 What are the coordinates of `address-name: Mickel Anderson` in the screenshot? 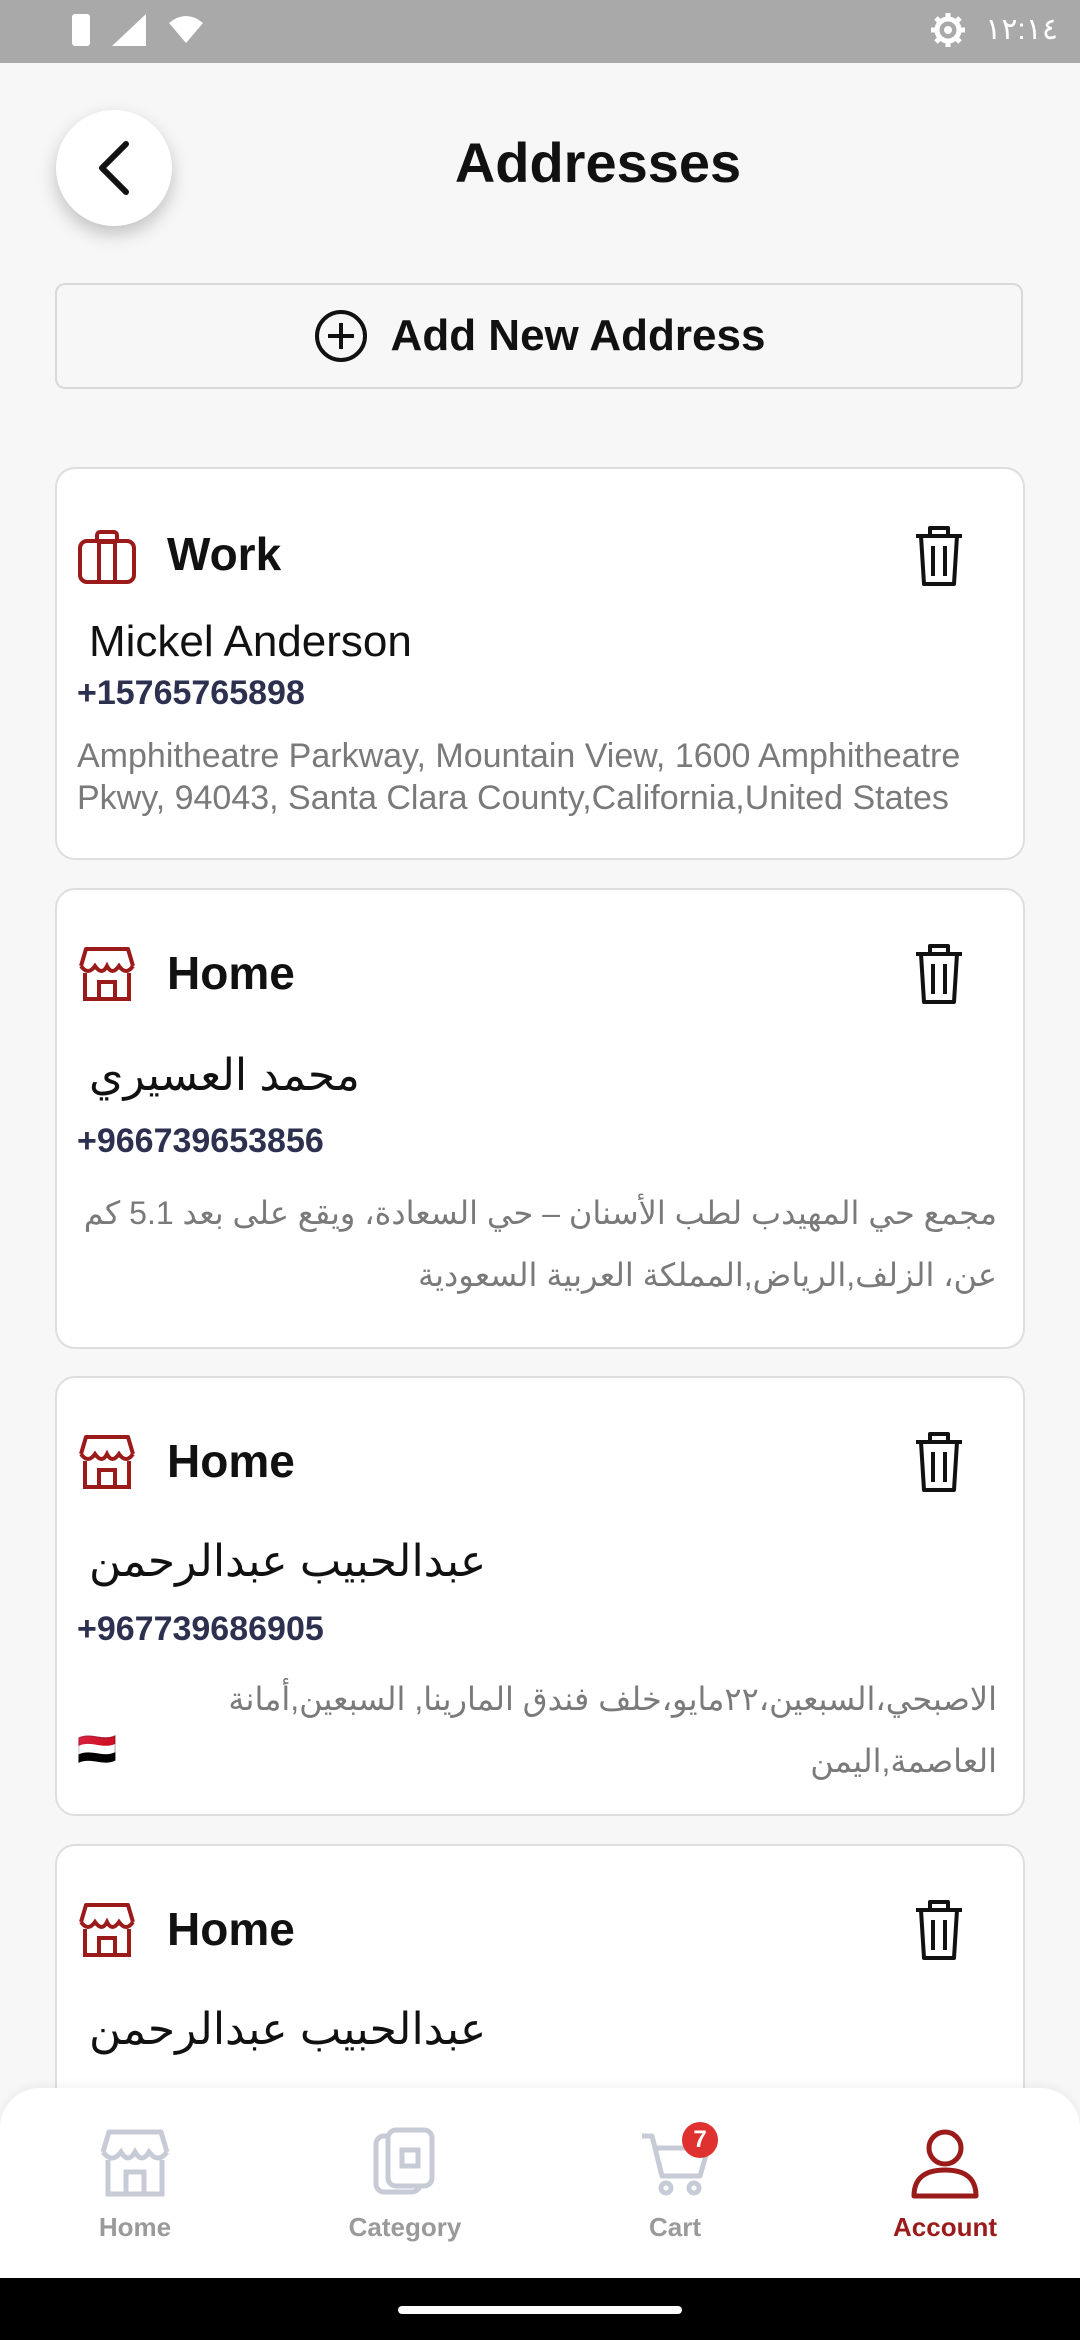 It's located at (250, 641).